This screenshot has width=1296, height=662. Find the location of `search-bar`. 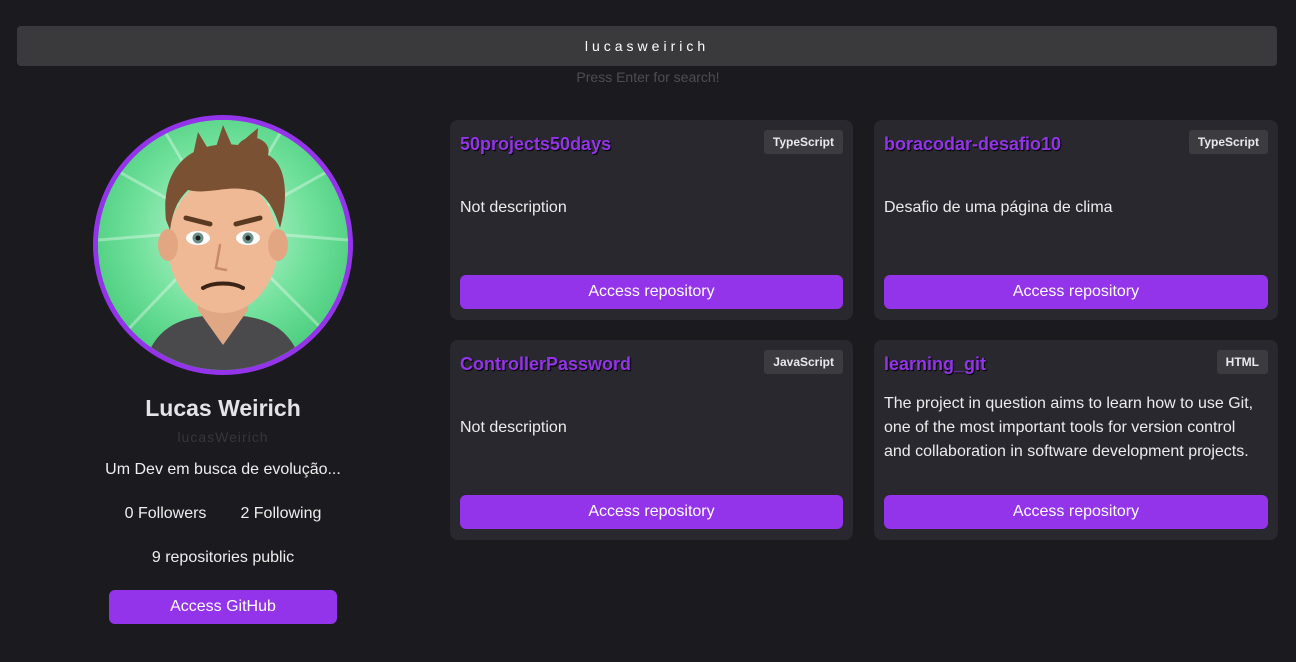

search-bar is located at coordinates (647, 46).